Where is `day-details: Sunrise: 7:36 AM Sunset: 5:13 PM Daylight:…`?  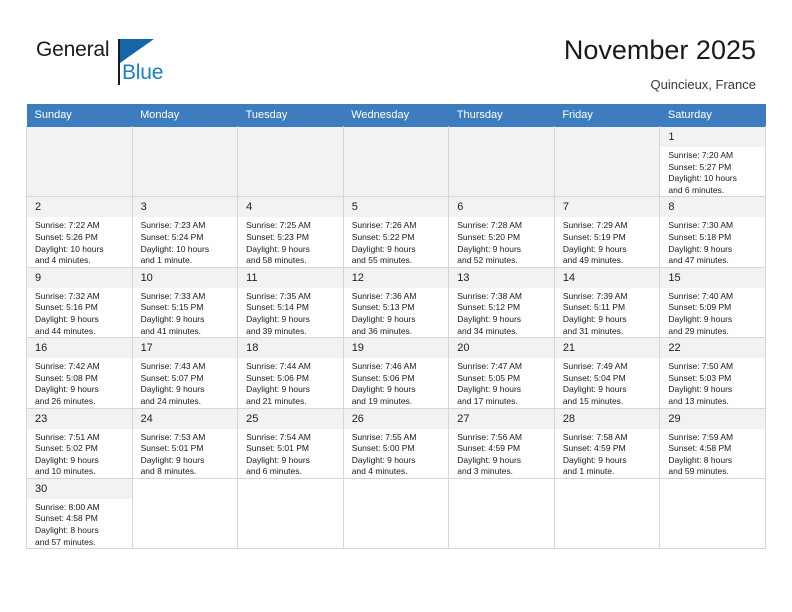
day-details: Sunrise: 7:36 AM Sunset: 5:13 PM Daylight:… is located at coordinates (396, 312).